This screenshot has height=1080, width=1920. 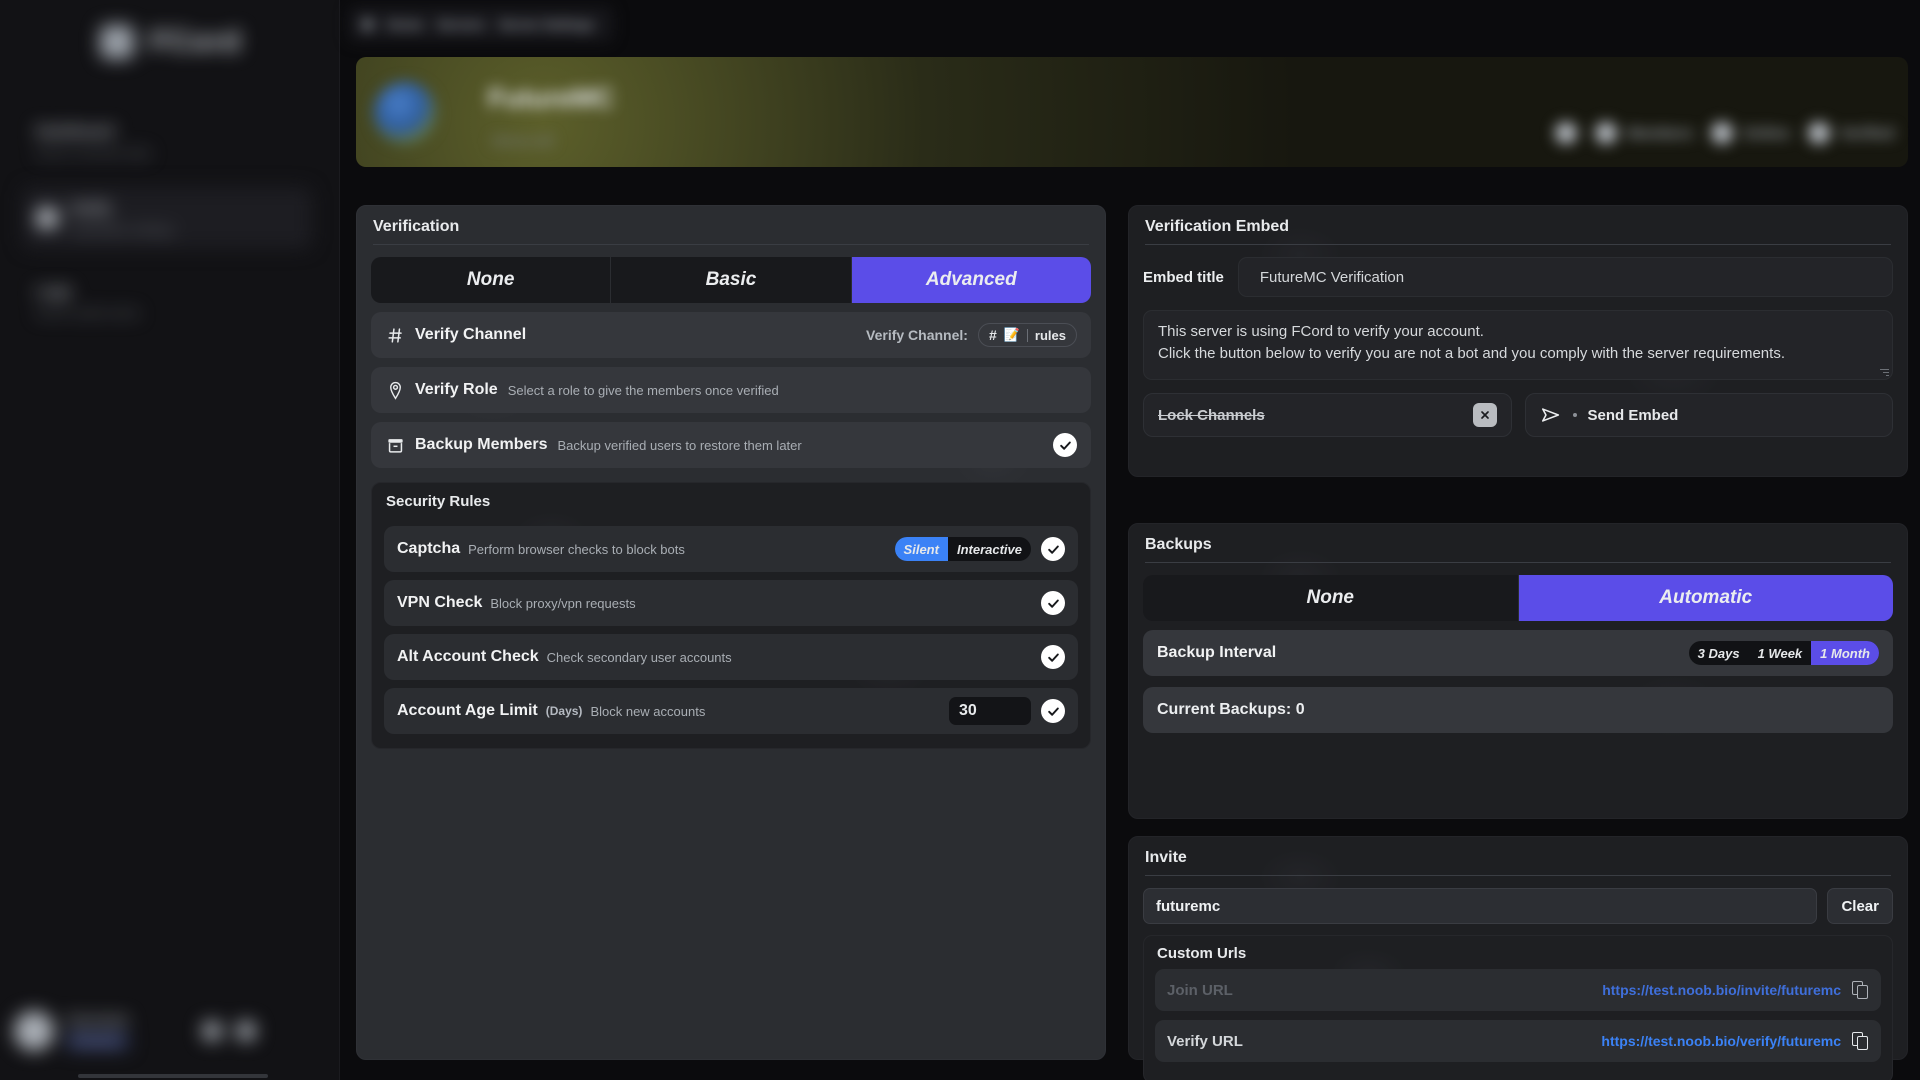 What do you see at coordinates (167, 141) in the screenshot?
I see `sidebar-item-dashboard: Dashboard Server overview stats` at bounding box center [167, 141].